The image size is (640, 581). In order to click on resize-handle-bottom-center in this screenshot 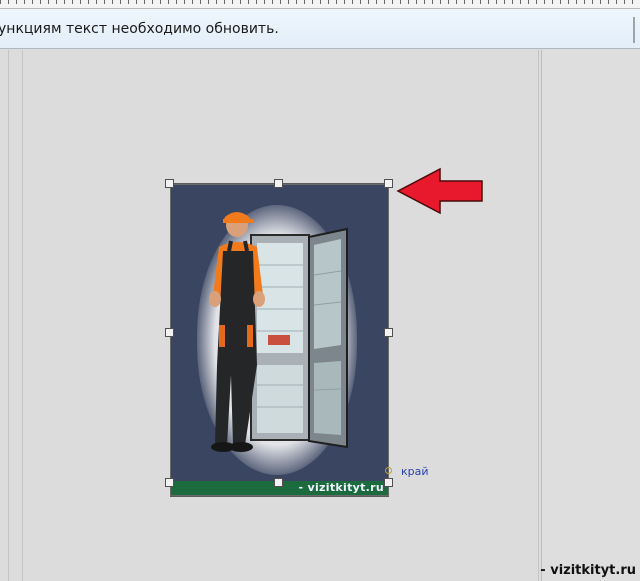, I will do `click(278, 482)`.